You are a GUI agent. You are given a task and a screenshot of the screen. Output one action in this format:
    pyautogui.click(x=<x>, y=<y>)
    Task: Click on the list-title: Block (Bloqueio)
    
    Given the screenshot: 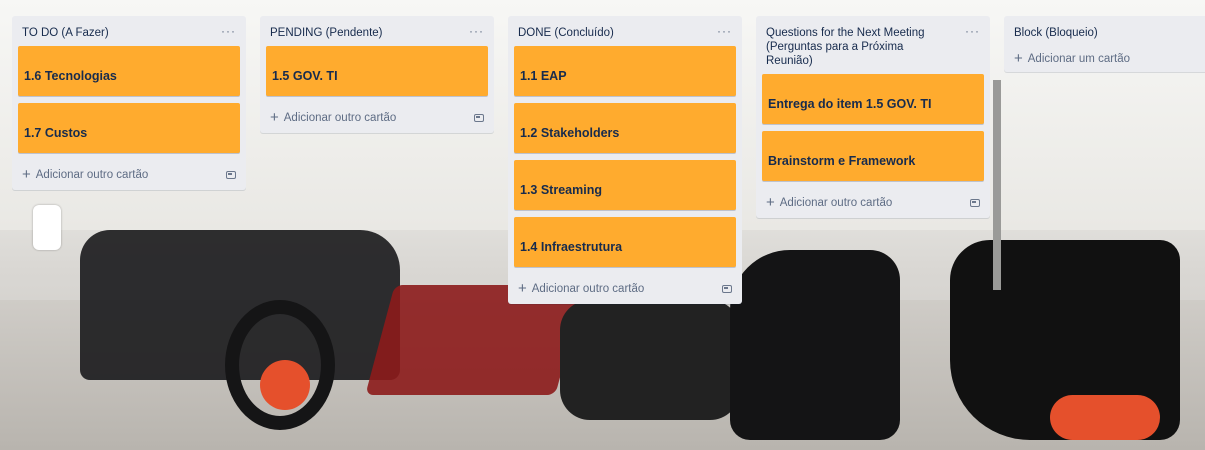 What is the action you would take?
    pyautogui.click(x=1056, y=33)
    